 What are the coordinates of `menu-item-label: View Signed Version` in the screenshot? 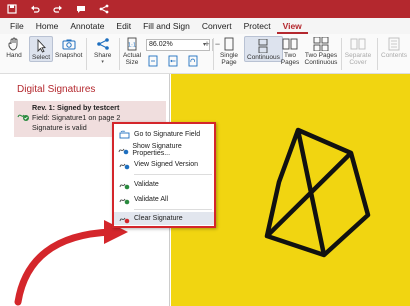 It's located at (166, 164).